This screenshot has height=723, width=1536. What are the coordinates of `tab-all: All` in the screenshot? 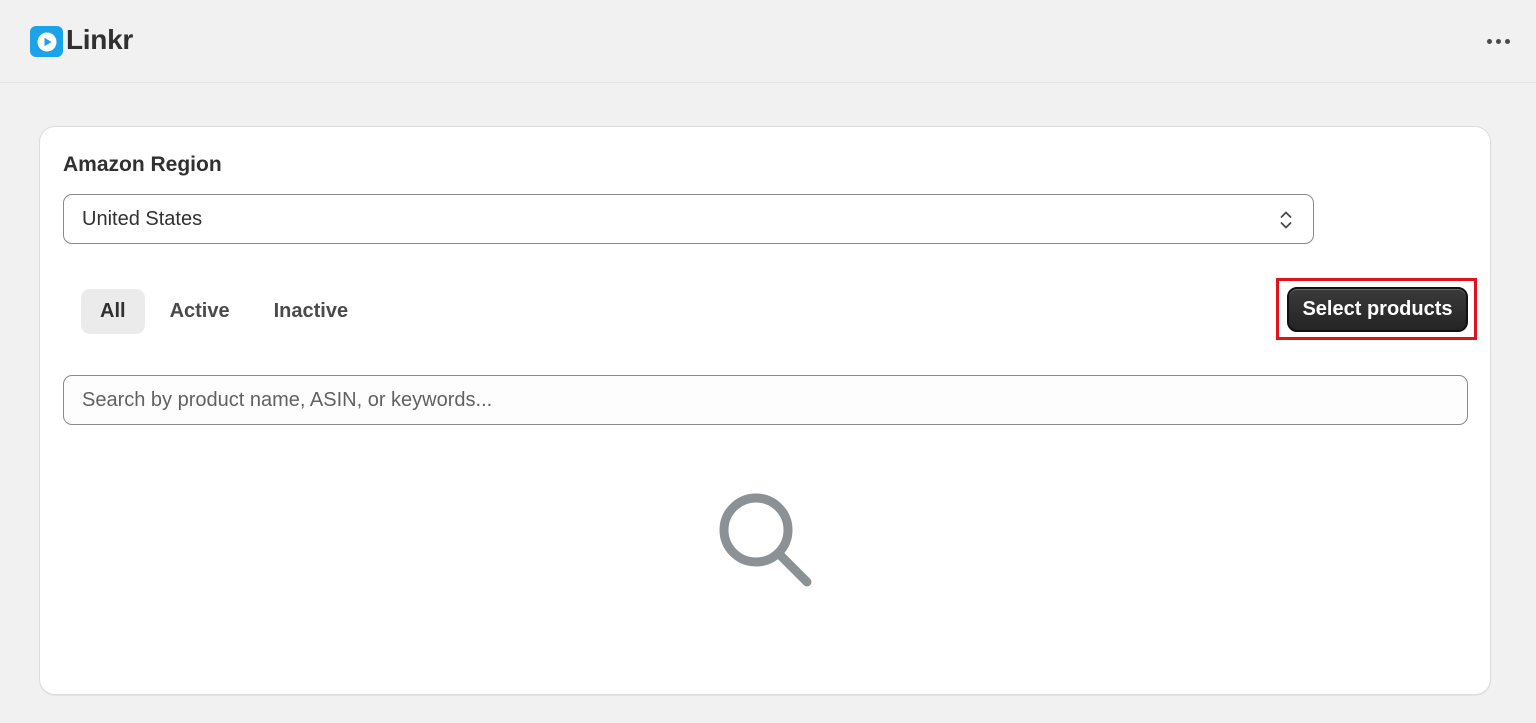 It's located at (113, 311).